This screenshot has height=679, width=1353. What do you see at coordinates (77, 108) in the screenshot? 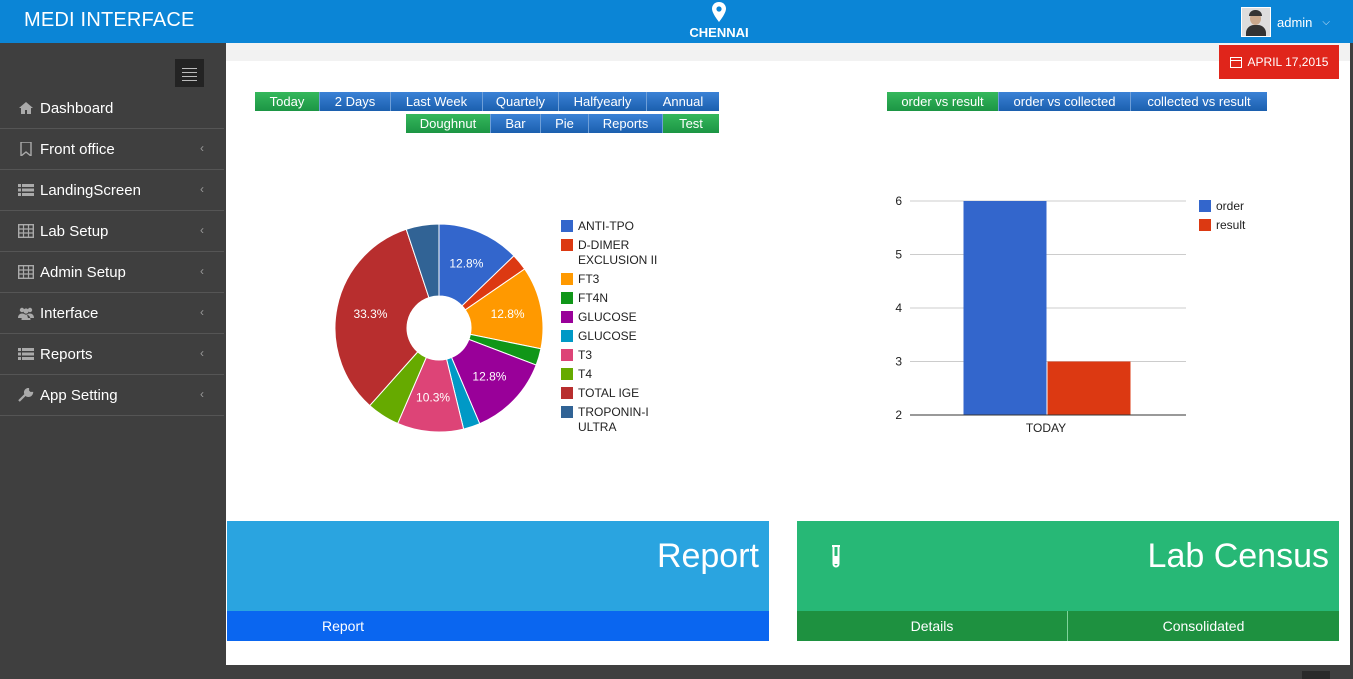
I see `sidebar-item-label: Dashboard` at bounding box center [77, 108].